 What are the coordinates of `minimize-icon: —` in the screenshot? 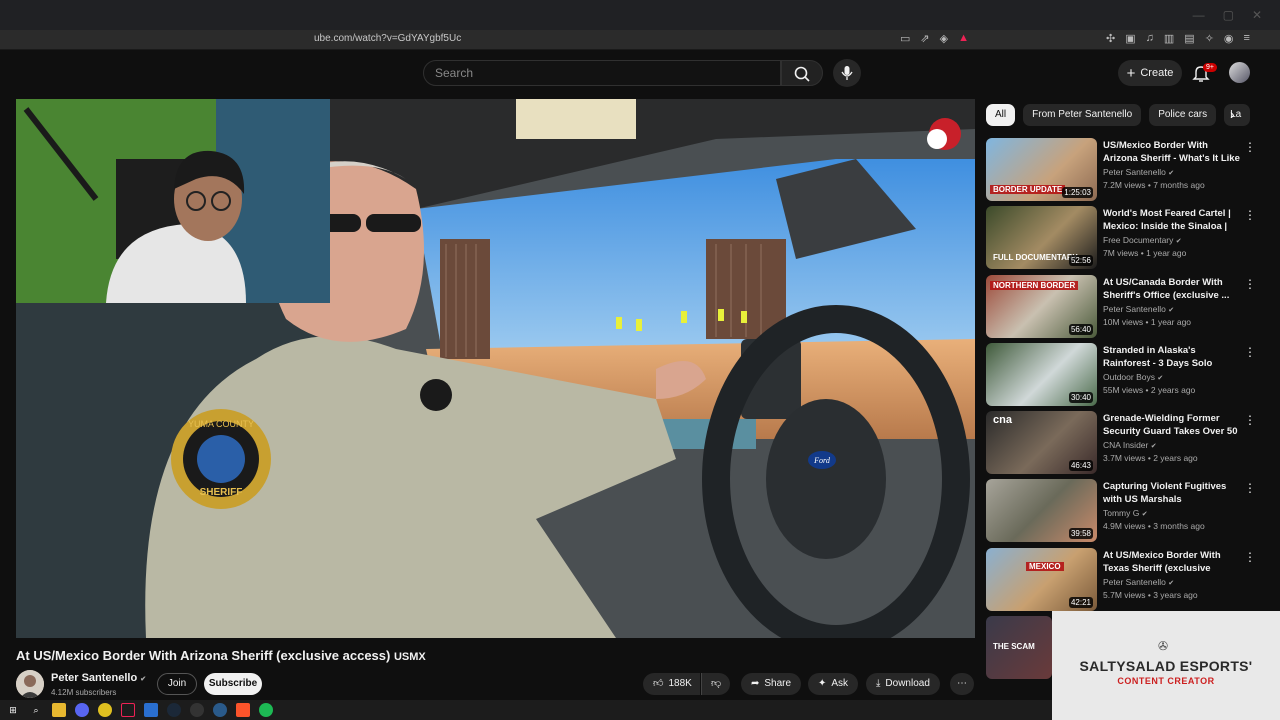 It's located at (1199, 15).